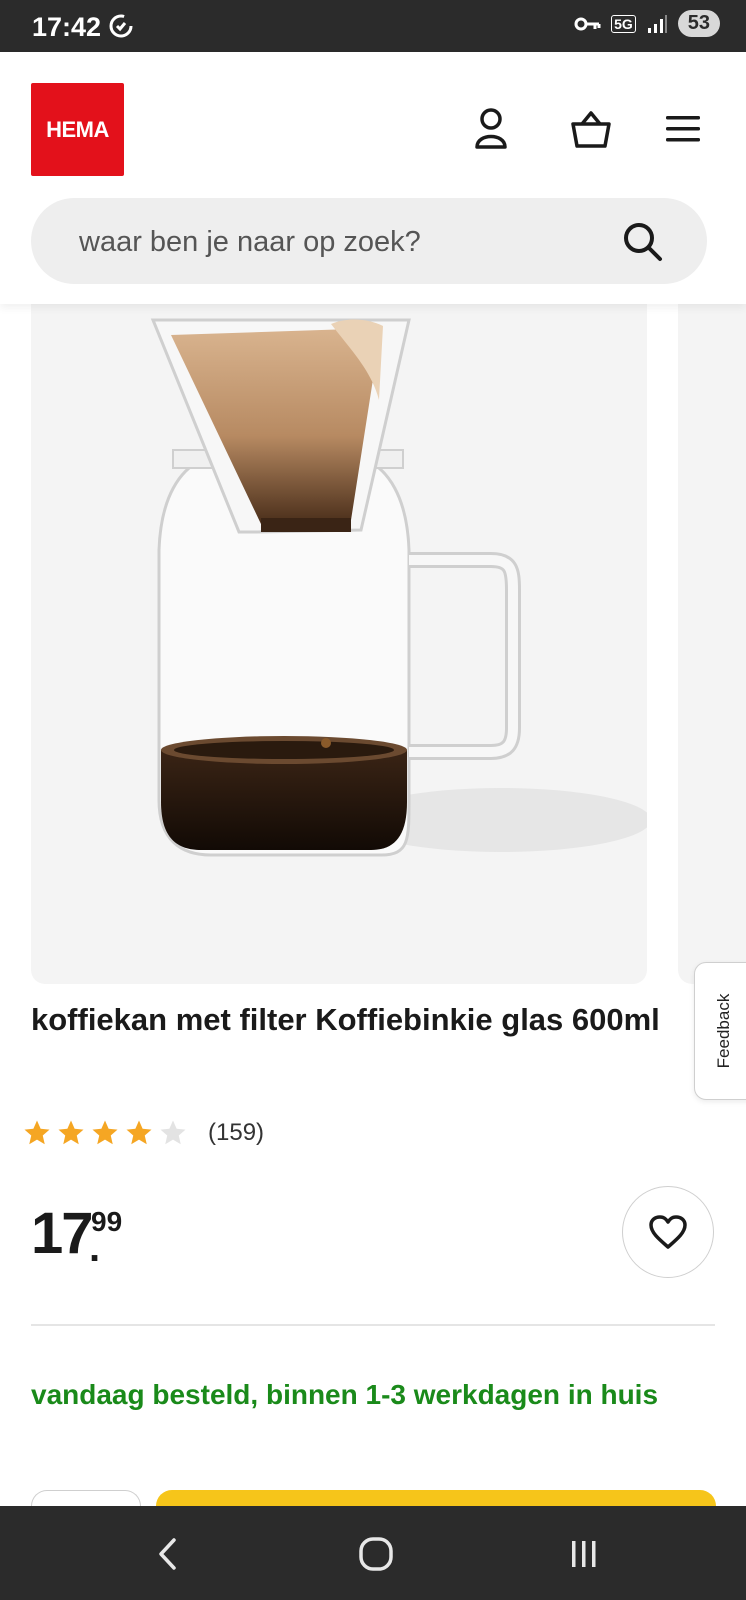 The height and width of the screenshot is (1600, 746). I want to click on back-button, so click(168, 1554).